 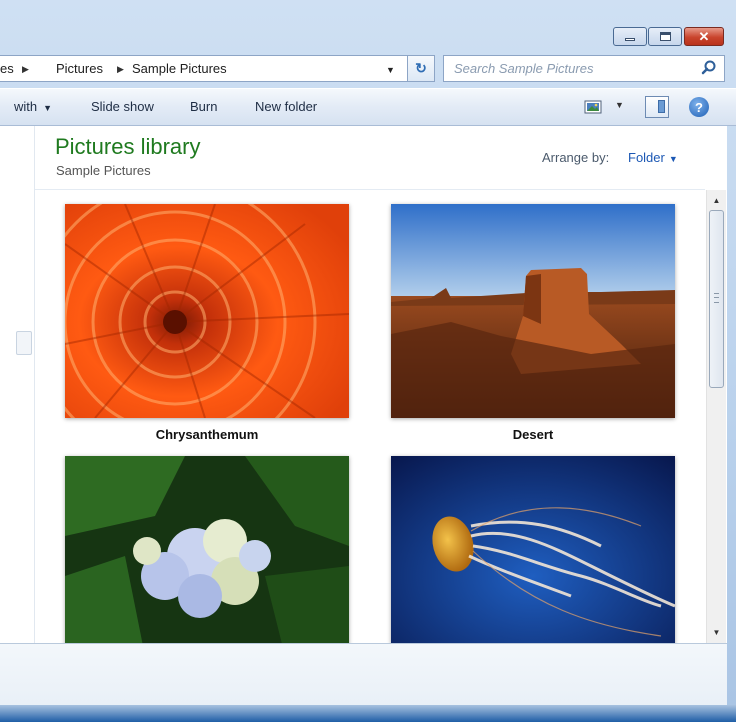 I want to click on help-icon: ?, so click(x=699, y=107).